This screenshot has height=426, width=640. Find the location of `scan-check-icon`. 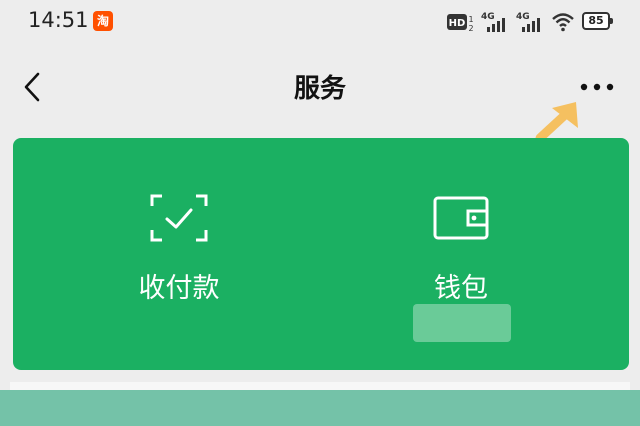

scan-check-icon is located at coordinates (179, 218).